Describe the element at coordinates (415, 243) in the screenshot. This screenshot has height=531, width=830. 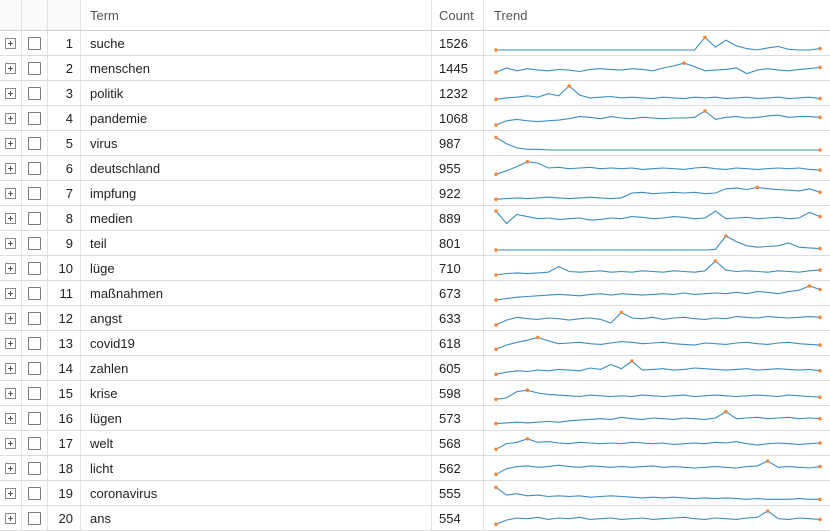
I see `table-row: 9 teil 801` at that location.